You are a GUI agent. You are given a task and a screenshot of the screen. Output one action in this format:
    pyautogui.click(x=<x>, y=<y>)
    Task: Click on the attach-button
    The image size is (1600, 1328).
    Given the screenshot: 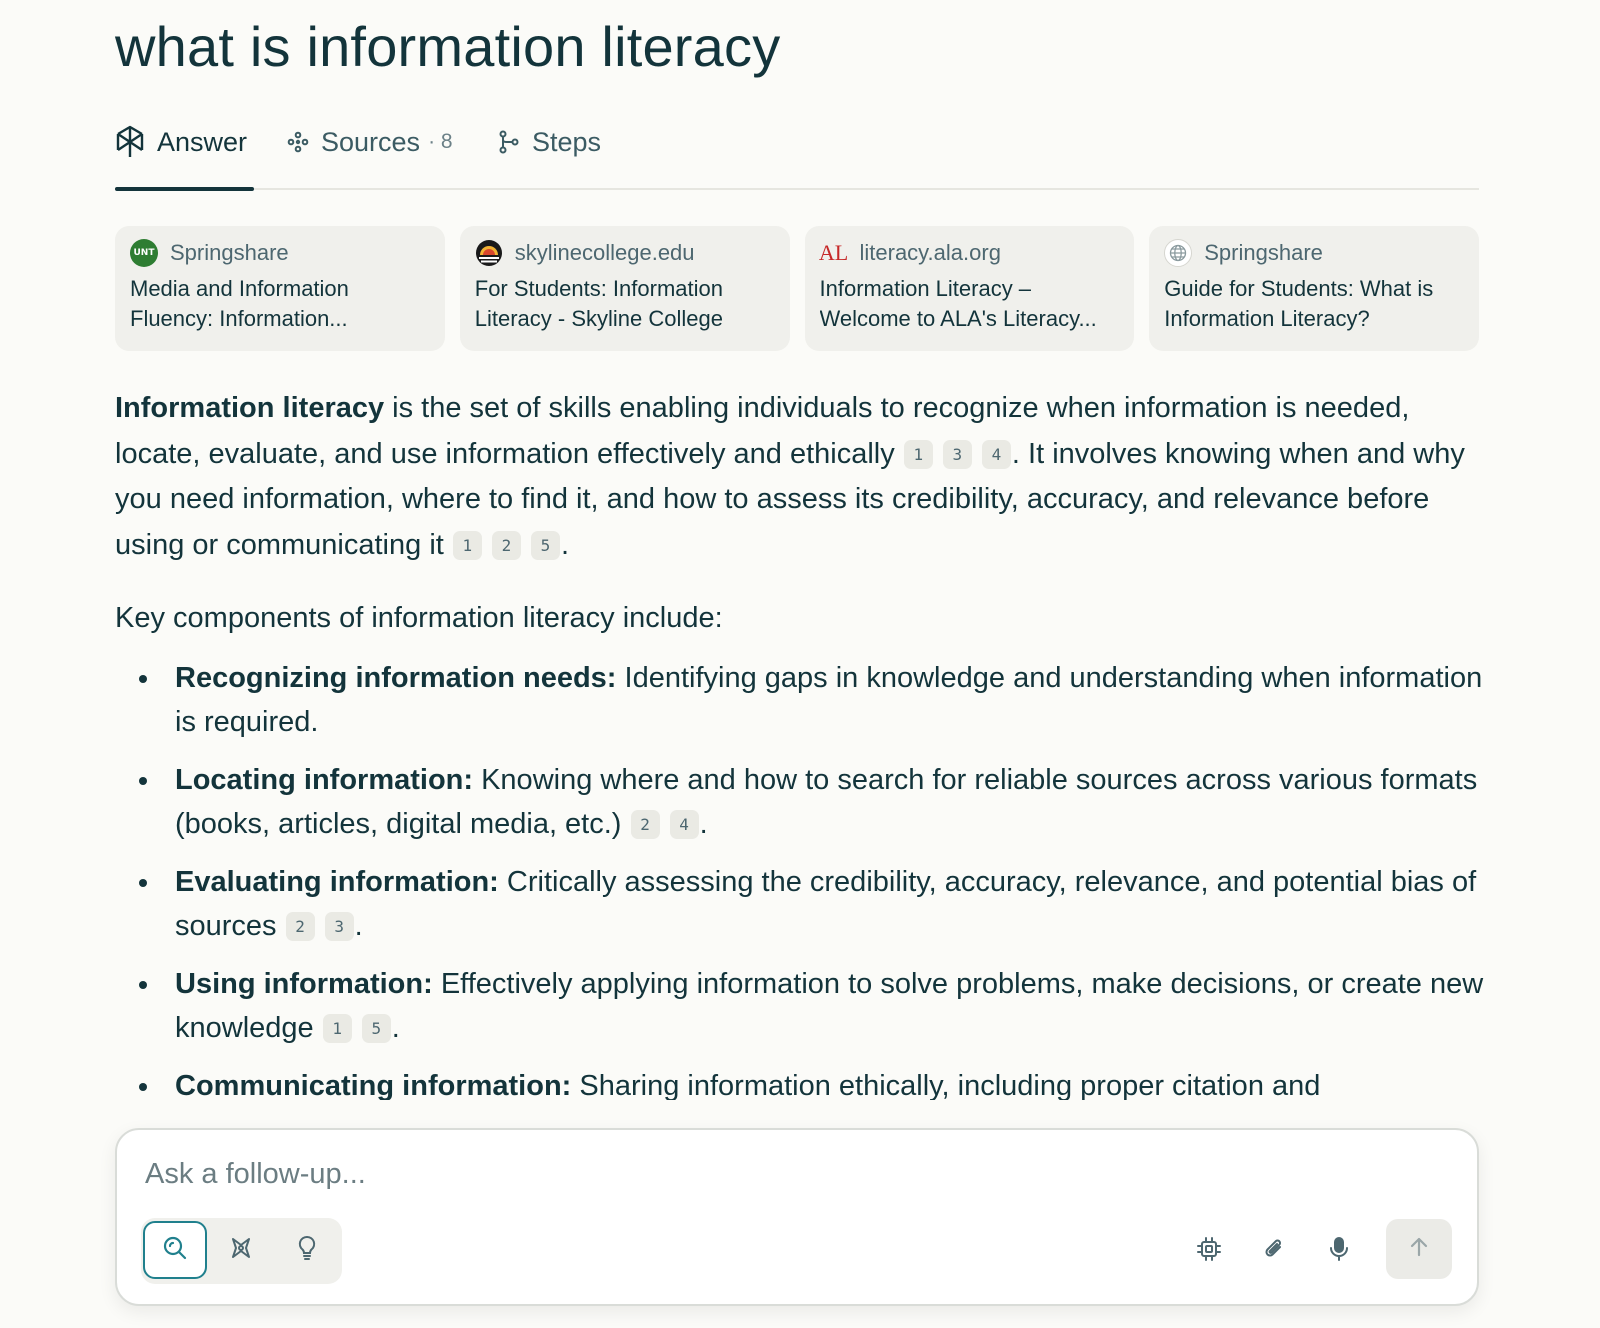 What is the action you would take?
    pyautogui.click(x=1274, y=1251)
    